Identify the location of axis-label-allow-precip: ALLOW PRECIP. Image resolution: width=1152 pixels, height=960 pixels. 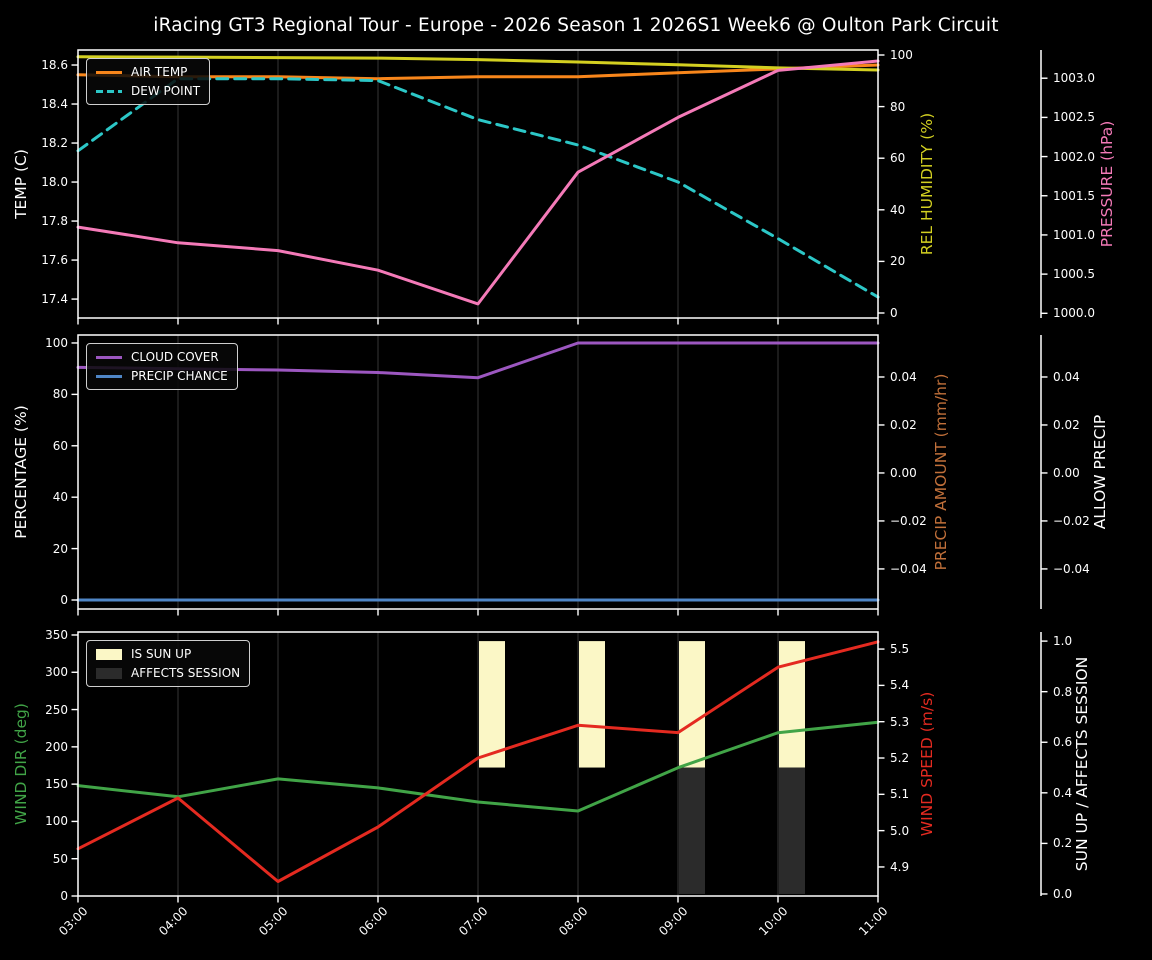
(1100, 472).